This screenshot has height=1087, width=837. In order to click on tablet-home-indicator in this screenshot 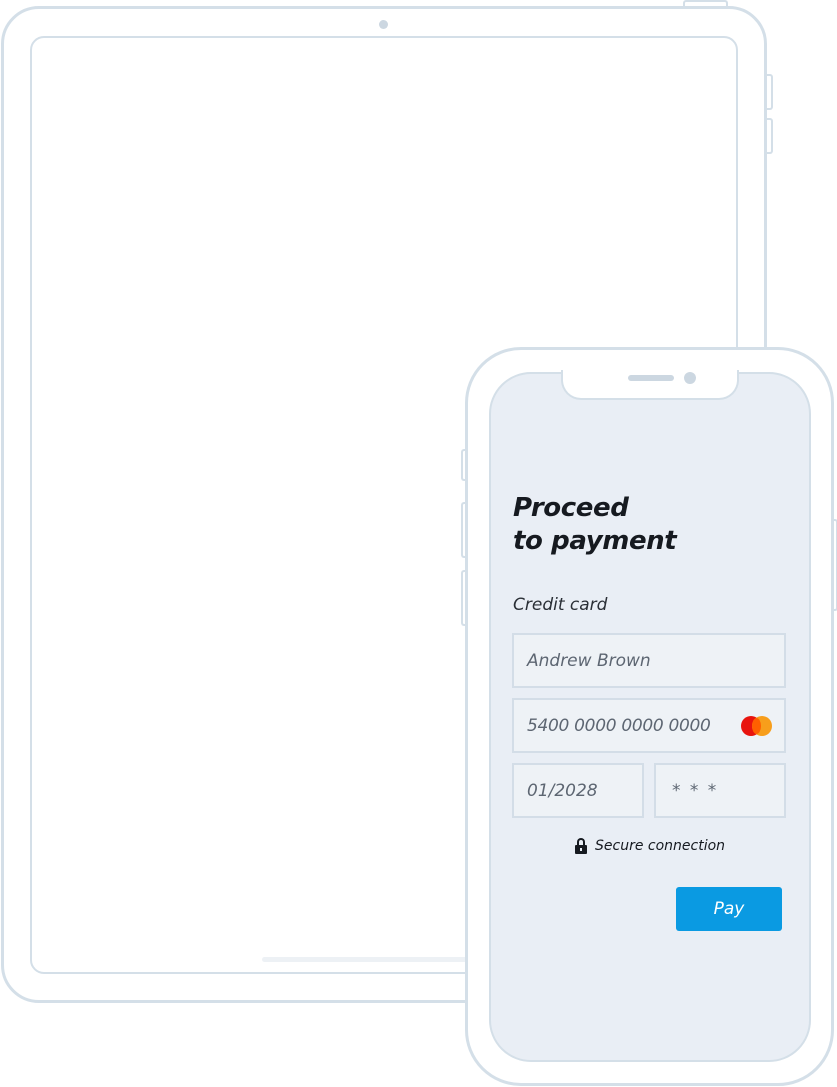, I will do `click(372, 959)`.